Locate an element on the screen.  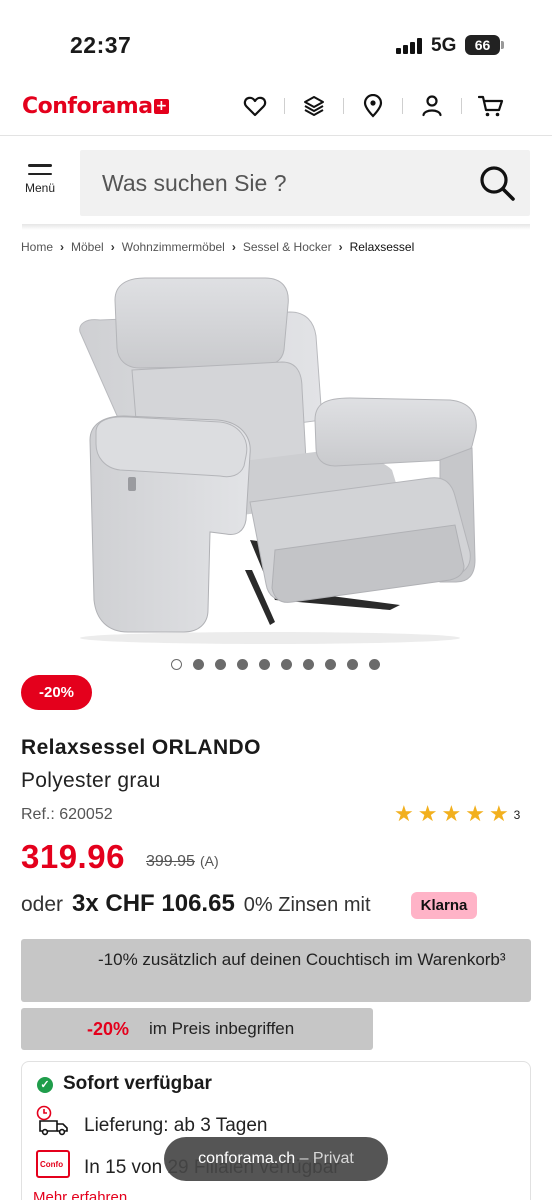
promo-text: im Preis inbegriffen is located at coordinates (222, 1028).